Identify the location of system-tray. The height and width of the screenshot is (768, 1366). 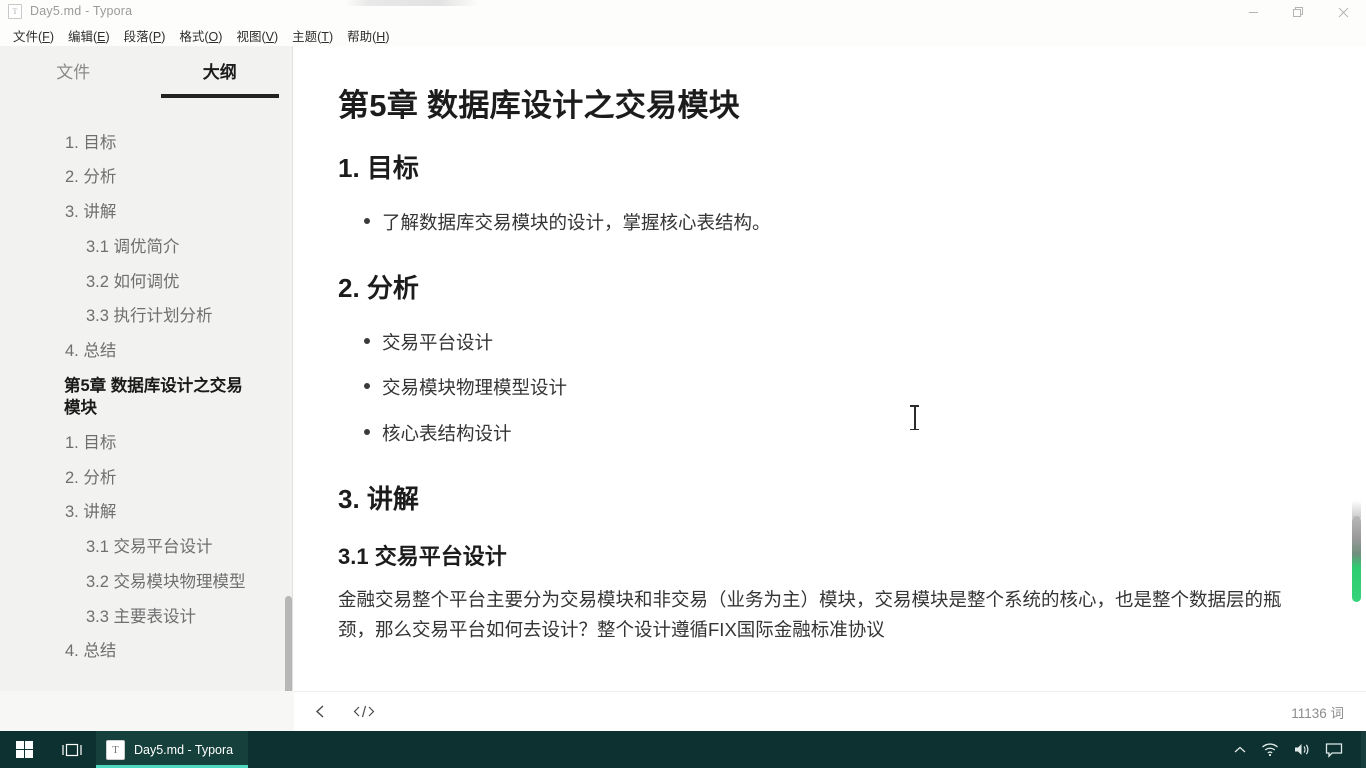
(1293, 750).